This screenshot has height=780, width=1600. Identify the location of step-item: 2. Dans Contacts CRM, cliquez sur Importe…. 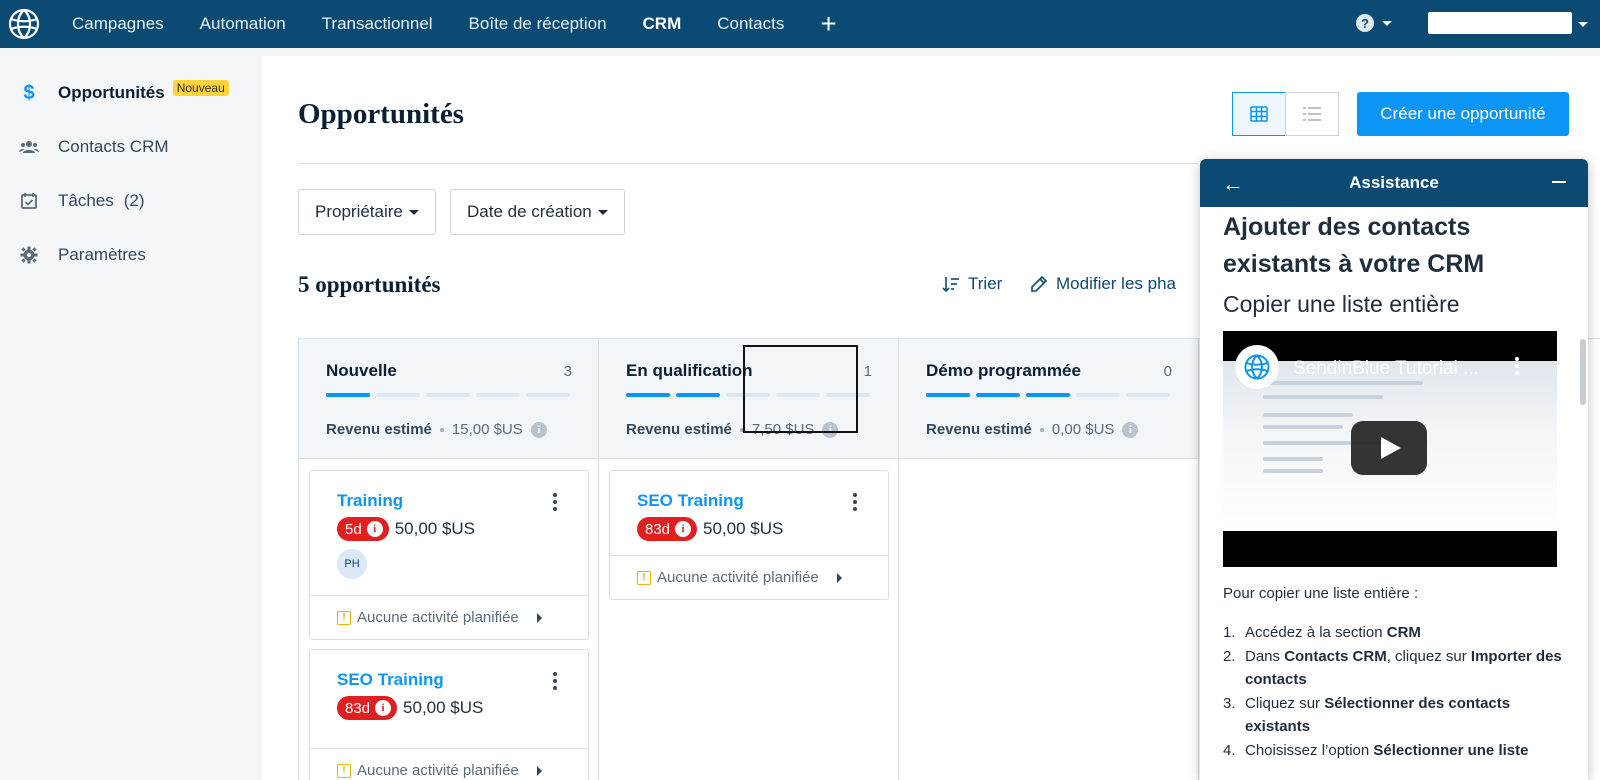
(1392, 668).